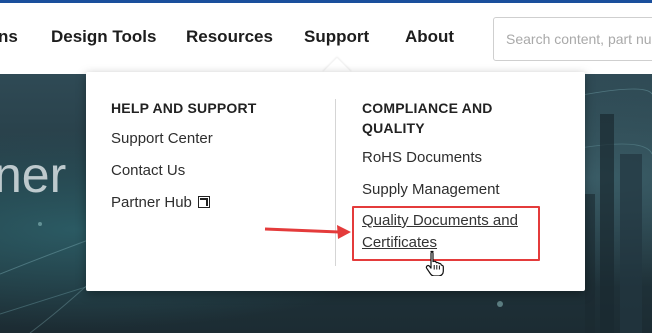 The height and width of the screenshot is (333, 652). Describe the element at coordinates (33, 175) in the screenshot. I see `hero-heading-fragment: ner` at that location.